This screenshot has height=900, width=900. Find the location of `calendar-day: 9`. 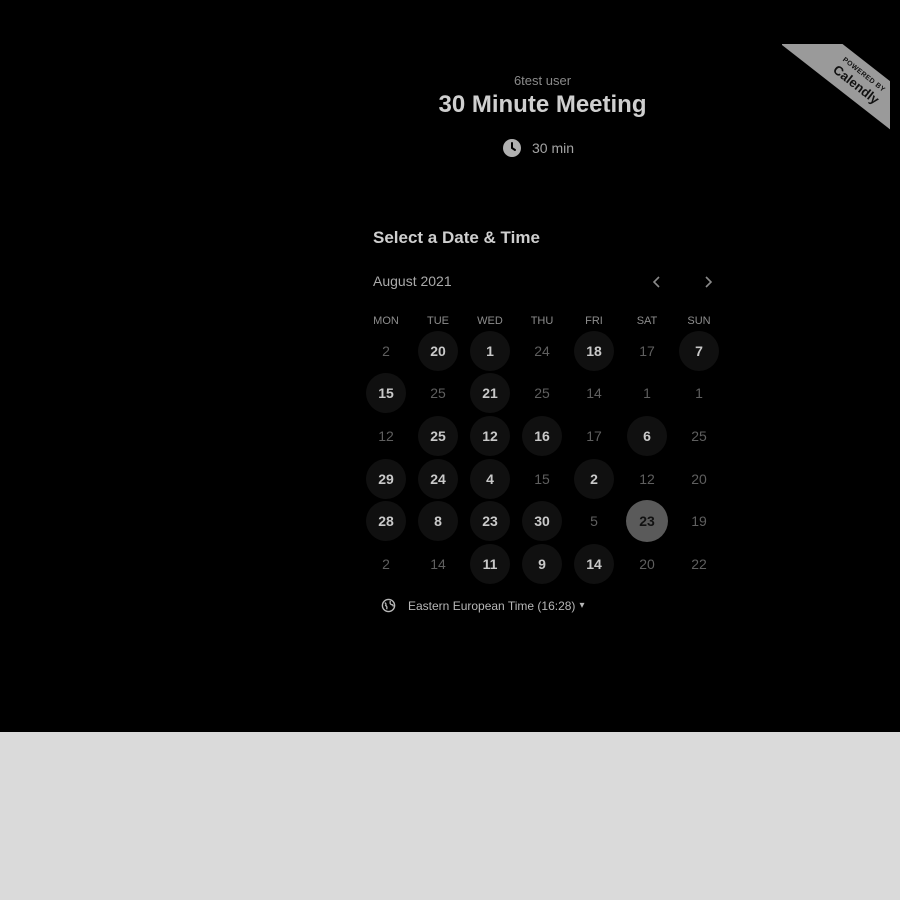

calendar-day: 9 is located at coordinates (542, 564).